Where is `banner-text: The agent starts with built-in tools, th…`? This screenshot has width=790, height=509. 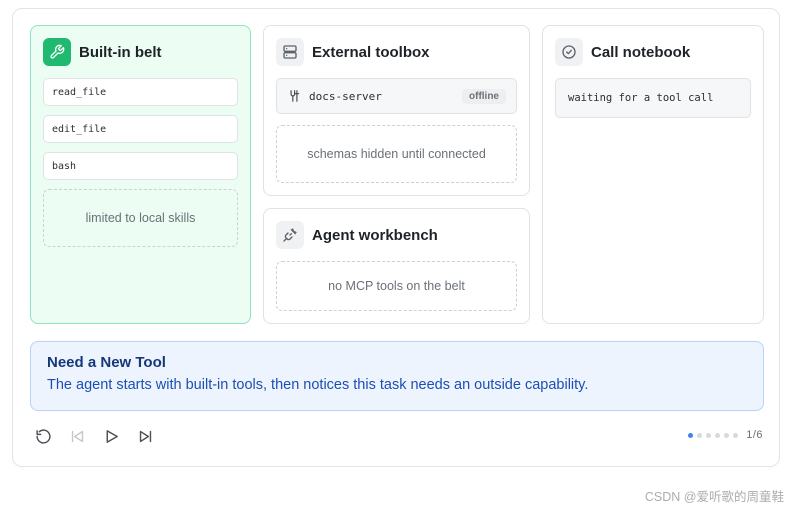
banner-text: The agent starts with built-in tools, th… is located at coordinates (318, 385).